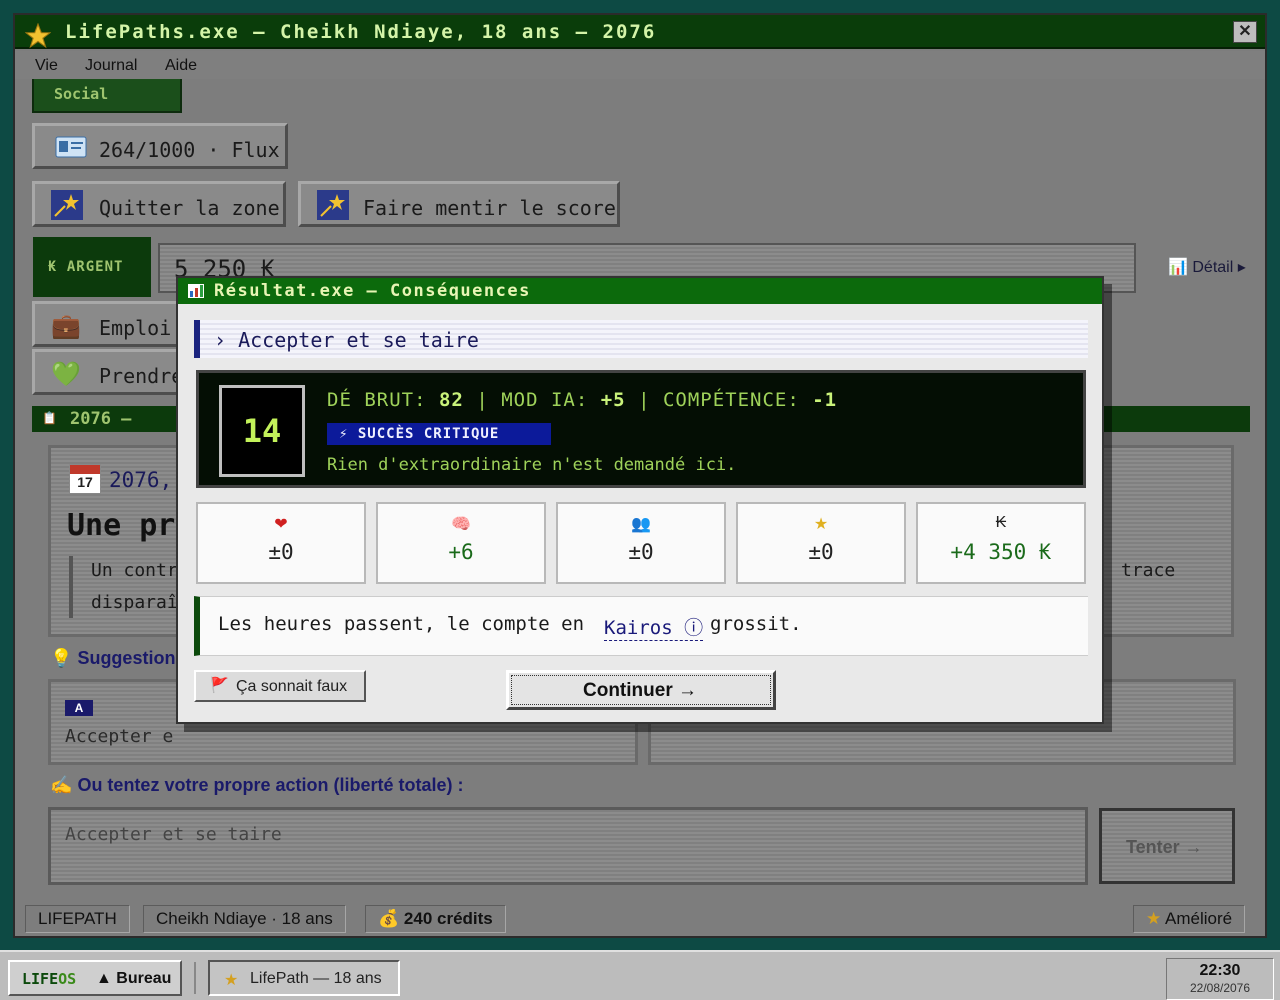 This screenshot has height=1000, width=1280. What do you see at coordinates (532, 400) in the screenshot?
I see `dice-ai-prefix: | MOD IA:` at bounding box center [532, 400].